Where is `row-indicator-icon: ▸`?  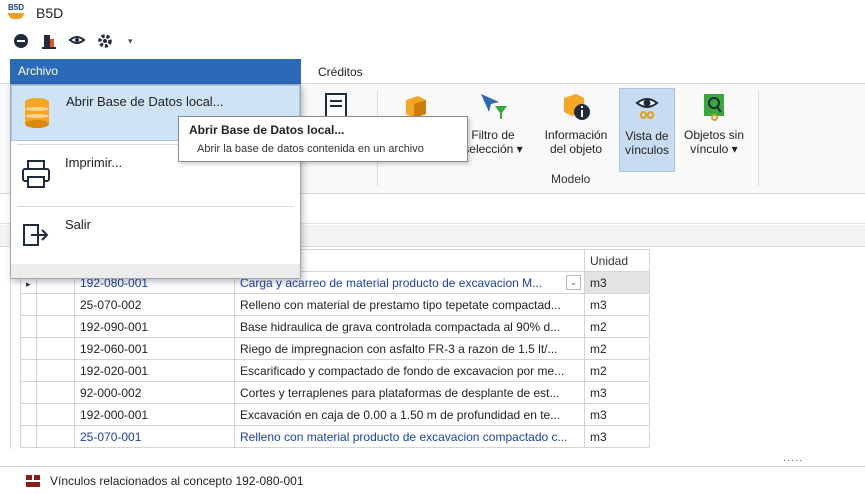
row-indicator-icon: ▸ is located at coordinates (28, 283).